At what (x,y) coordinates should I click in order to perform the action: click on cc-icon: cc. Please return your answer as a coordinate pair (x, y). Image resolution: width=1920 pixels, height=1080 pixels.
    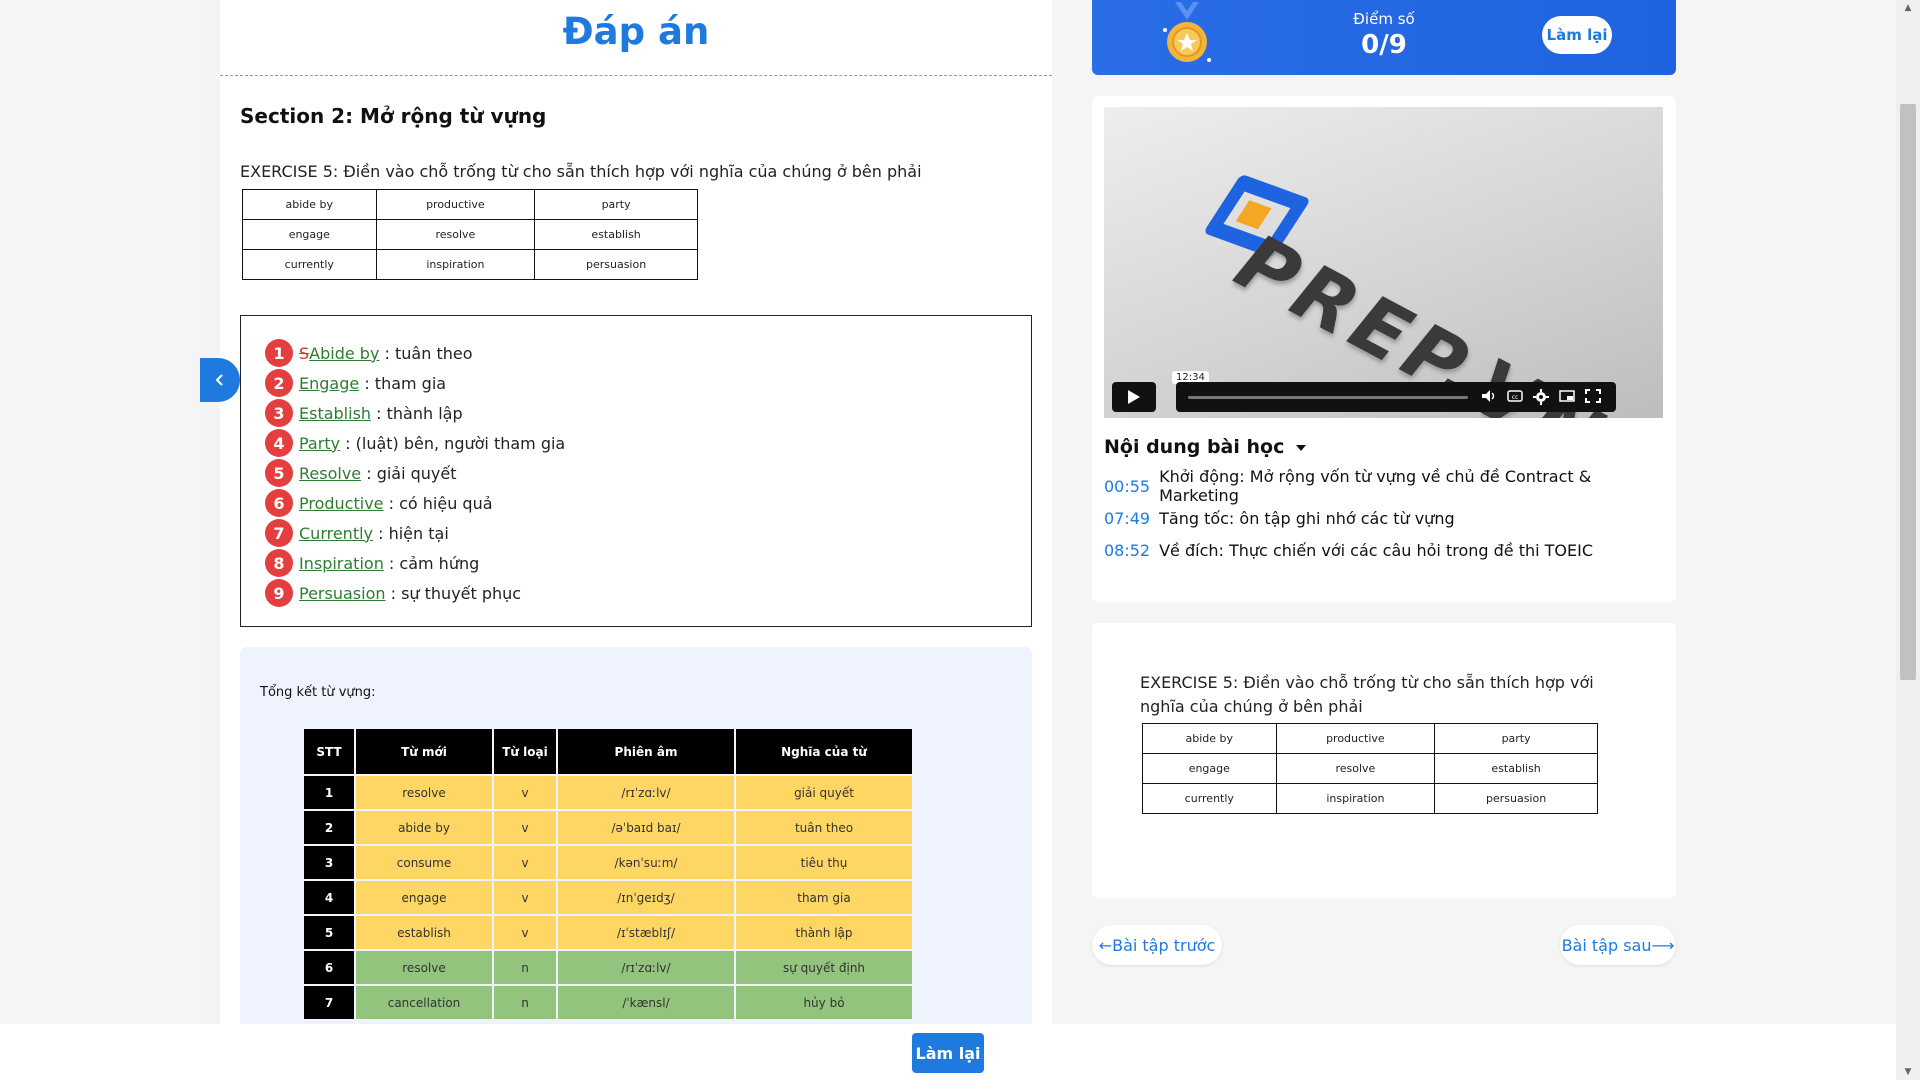
    Looking at the image, I should click on (1515, 397).